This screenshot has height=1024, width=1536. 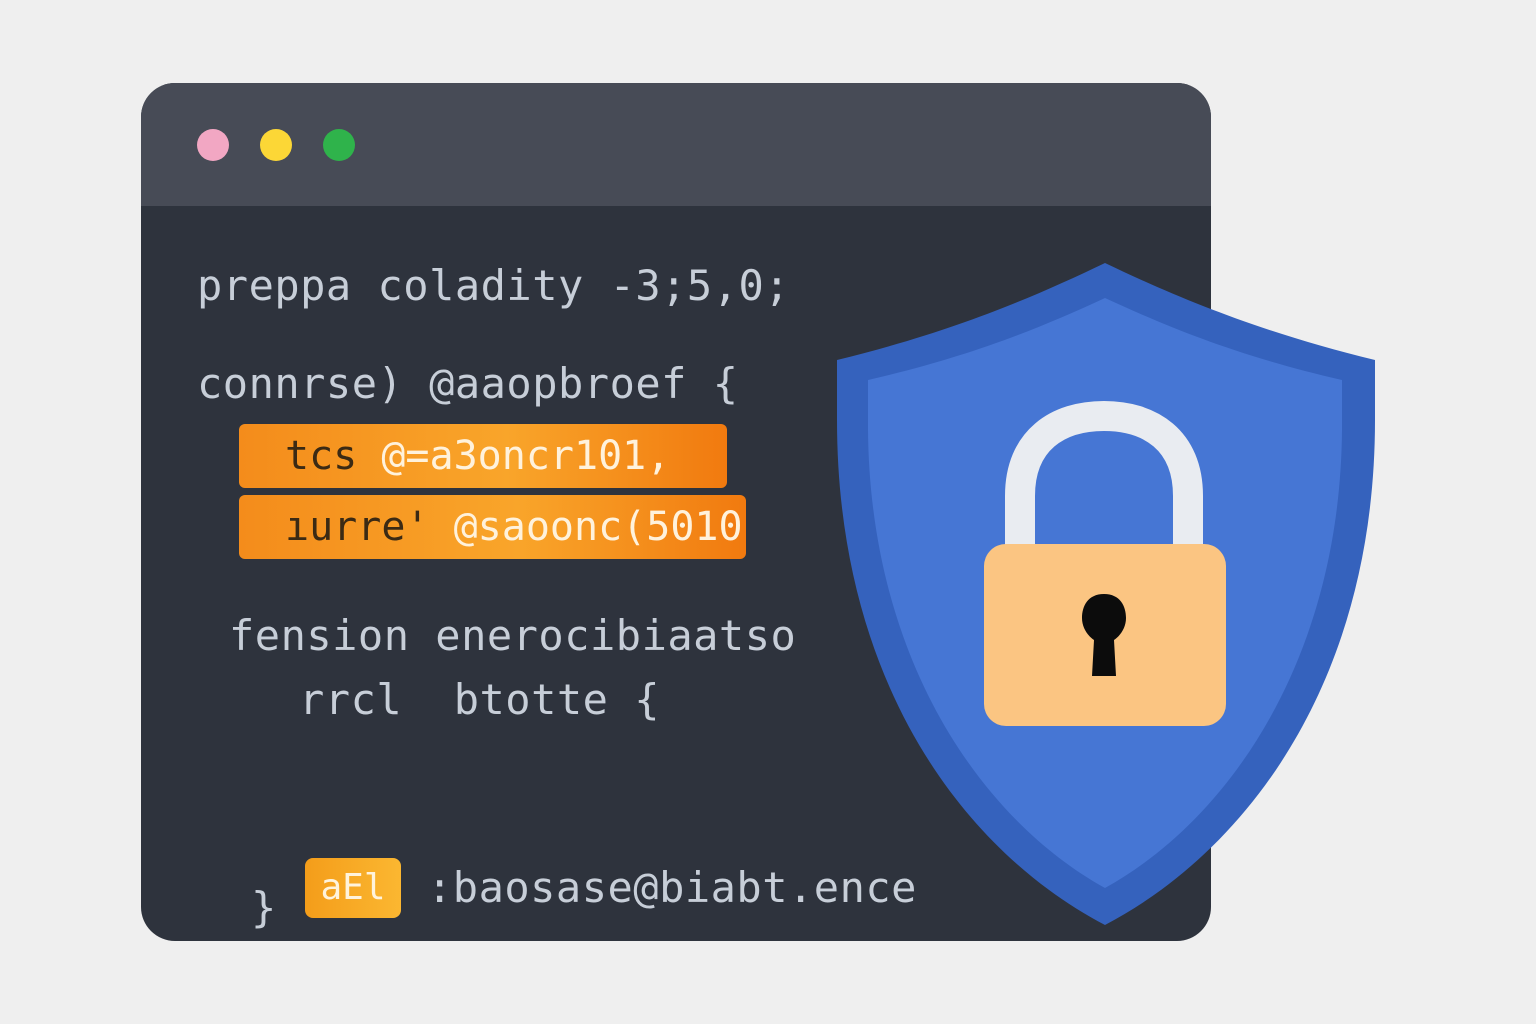 What do you see at coordinates (526, 456) in the screenshot?
I see `highlighted-value-1: @=a3oncr101,` at bounding box center [526, 456].